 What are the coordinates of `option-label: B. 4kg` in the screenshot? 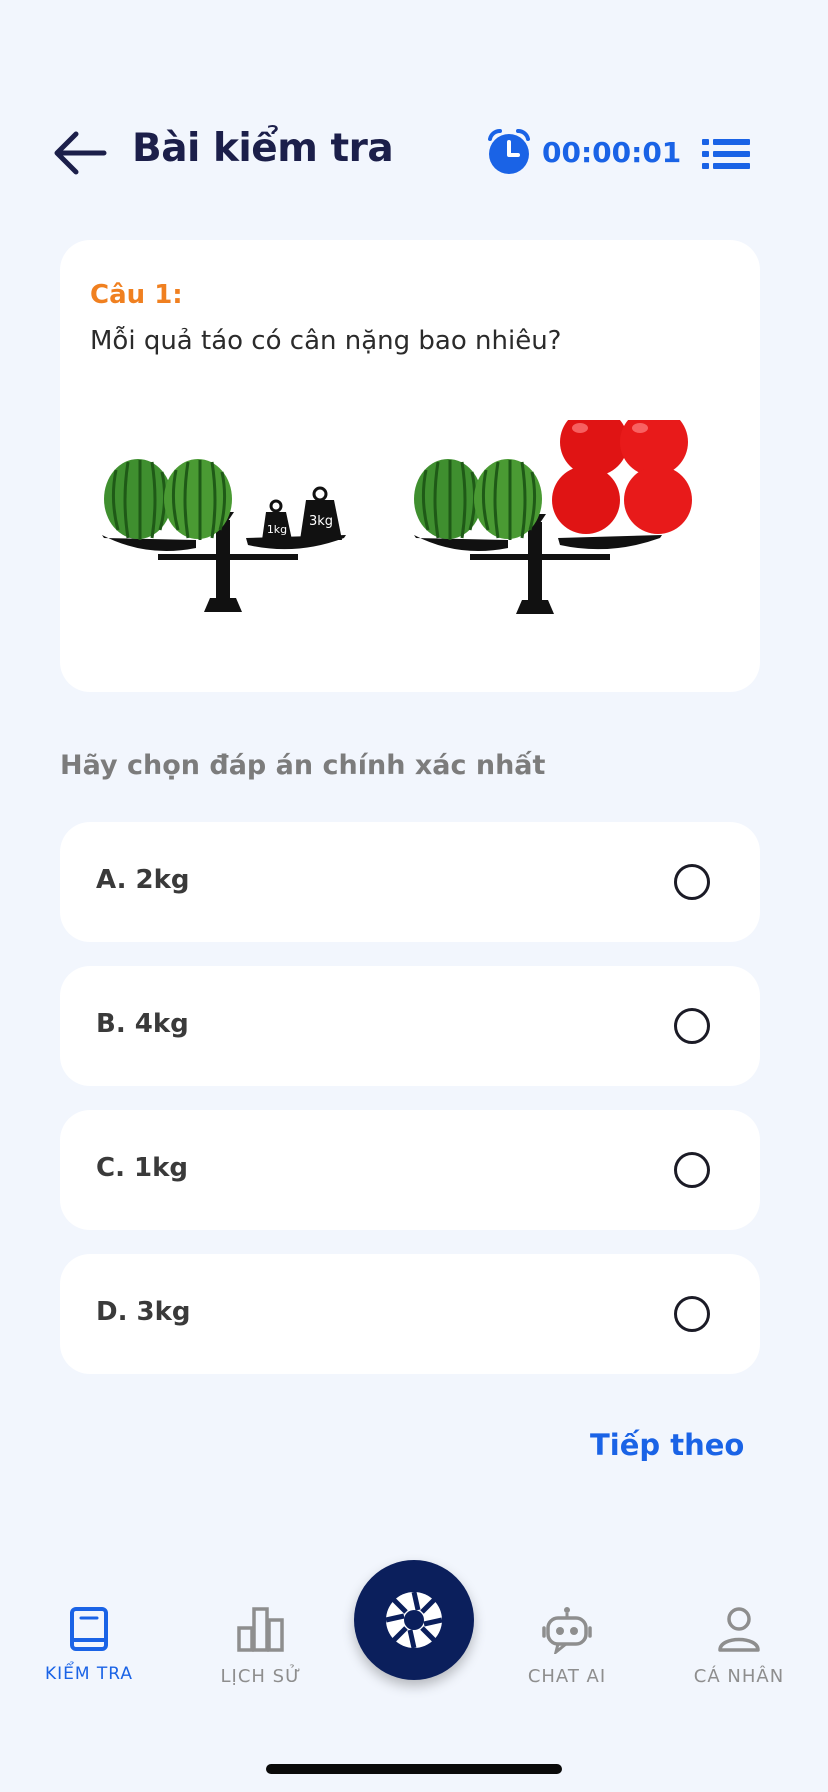 It's located at (142, 1024).